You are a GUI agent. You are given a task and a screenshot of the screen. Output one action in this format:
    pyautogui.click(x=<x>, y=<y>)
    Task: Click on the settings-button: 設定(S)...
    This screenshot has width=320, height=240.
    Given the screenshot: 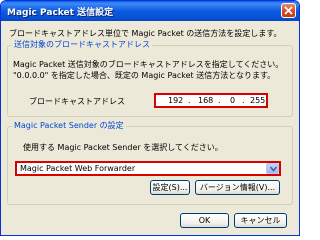 What is the action you would take?
    pyautogui.click(x=170, y=187)
    